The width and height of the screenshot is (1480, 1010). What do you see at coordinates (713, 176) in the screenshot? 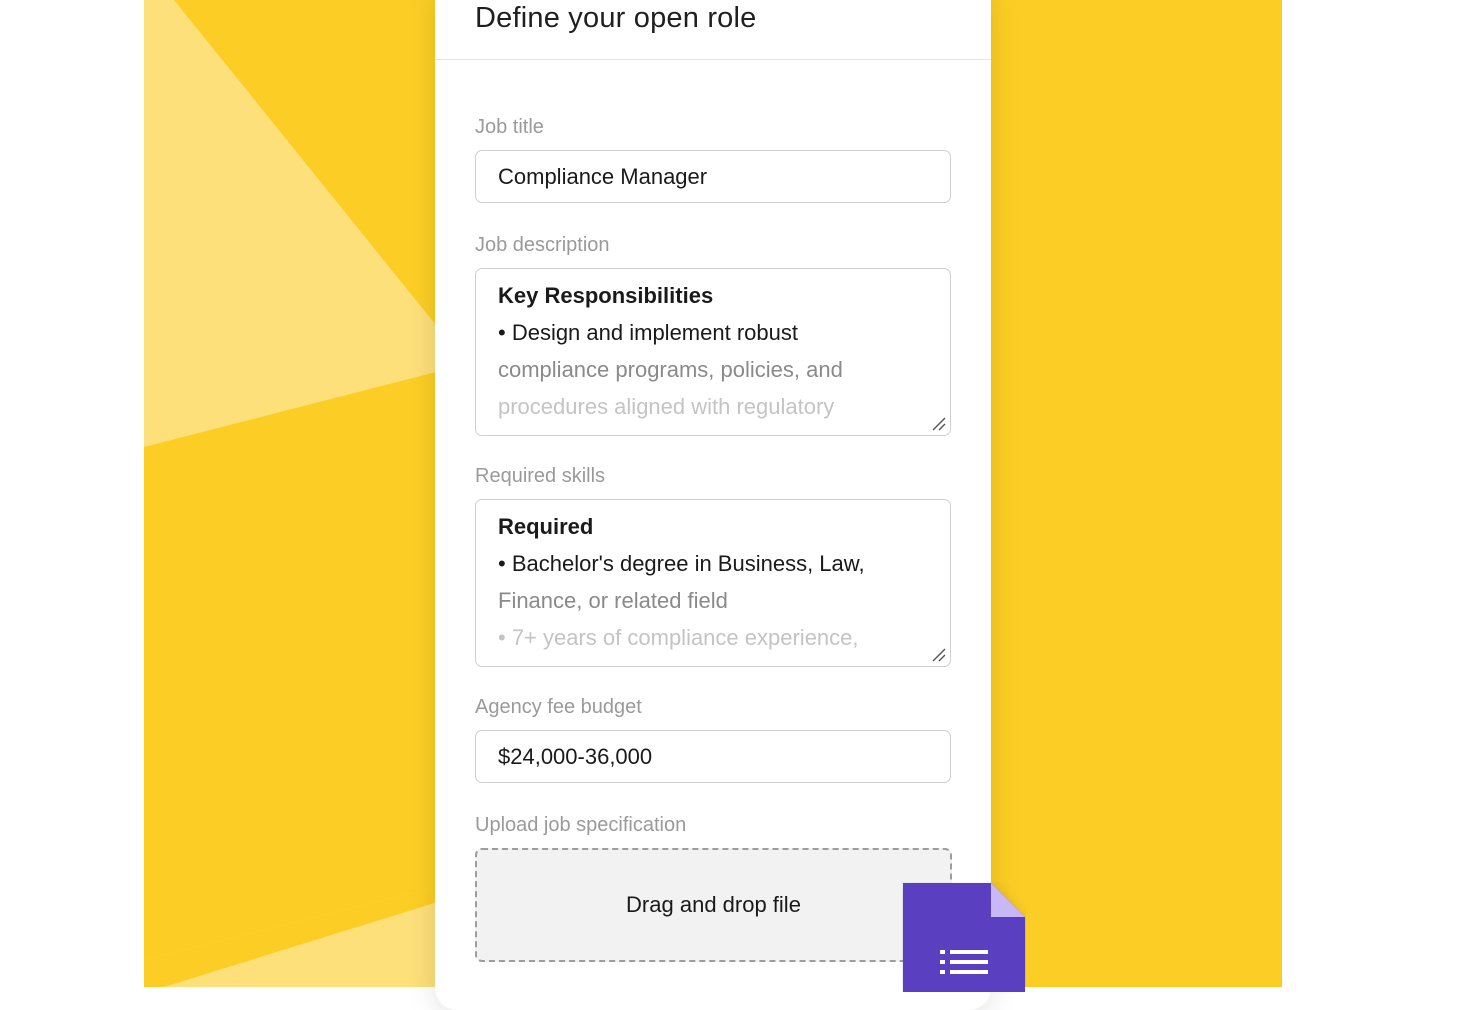
I see `job-title-field: Compliance Manager` at bounding box center [713, 176].